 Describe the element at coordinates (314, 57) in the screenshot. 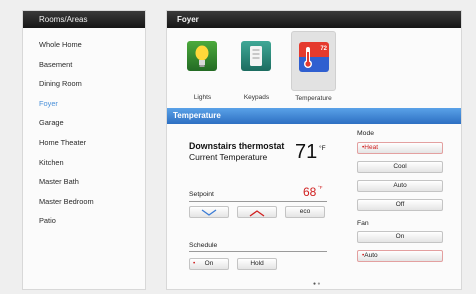

I see `thermometer-icon: 72` at that location.